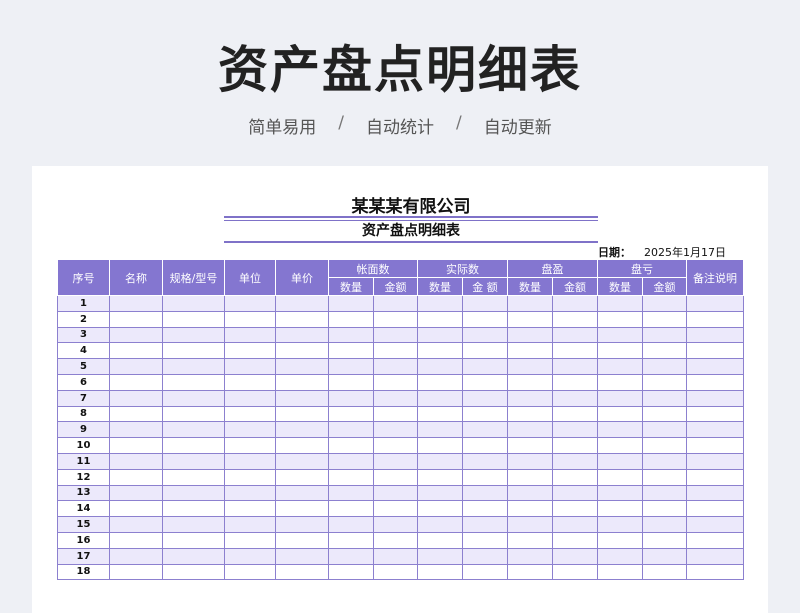  Describe the element at coordinates (83, 461) in the screenshot. I see `row-number-cell: 11` at that location.